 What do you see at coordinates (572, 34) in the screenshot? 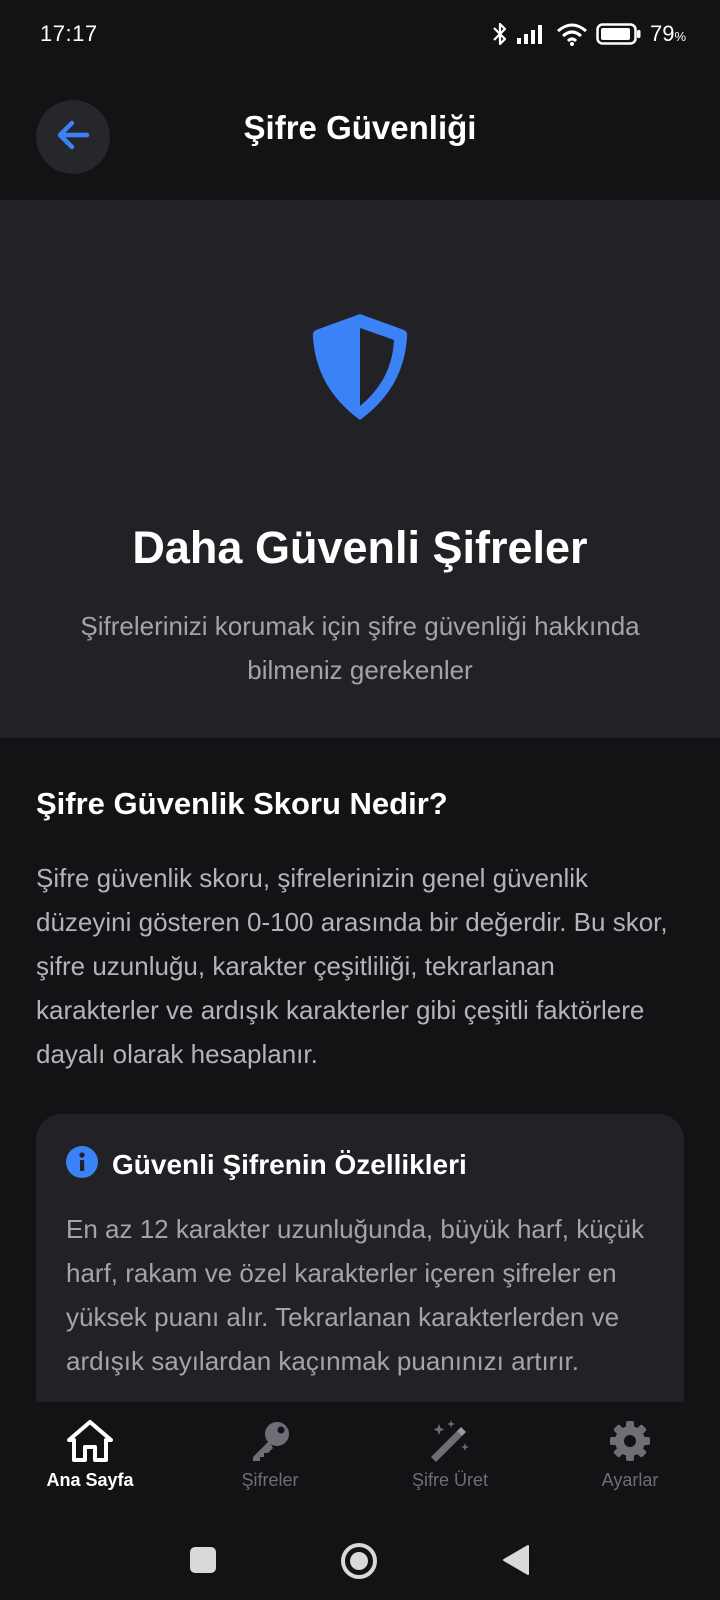
I see `wifi-icon` at bounding box center [572, 34].